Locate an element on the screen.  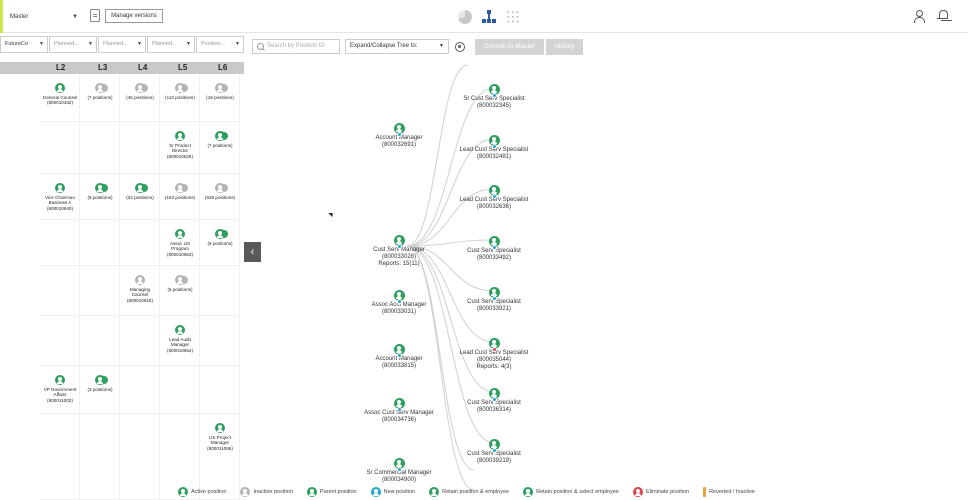
node-id: (800033492) is located at coordinates (494, 258).